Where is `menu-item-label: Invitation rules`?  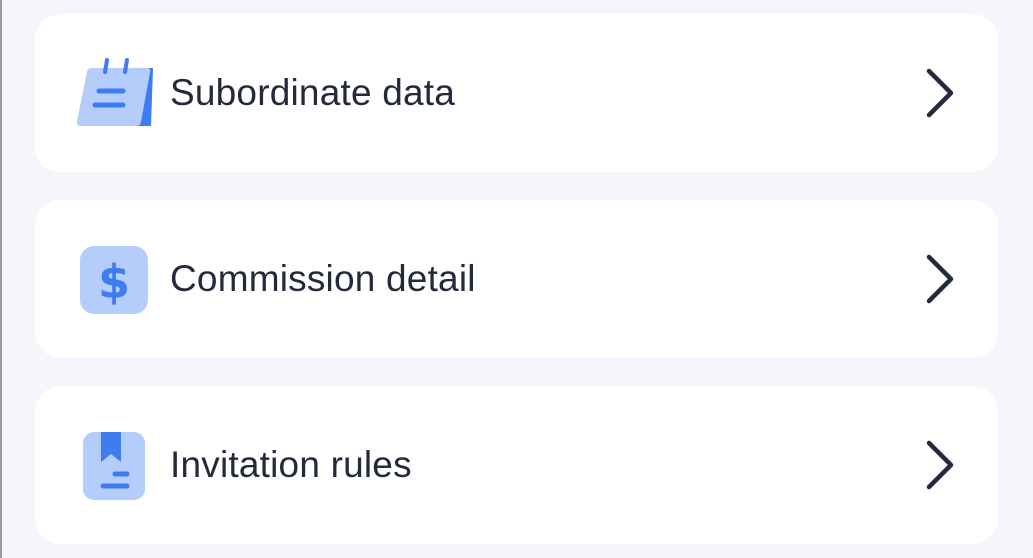
menu-item-label: Invitation rules is located at coordinates (291, 464).